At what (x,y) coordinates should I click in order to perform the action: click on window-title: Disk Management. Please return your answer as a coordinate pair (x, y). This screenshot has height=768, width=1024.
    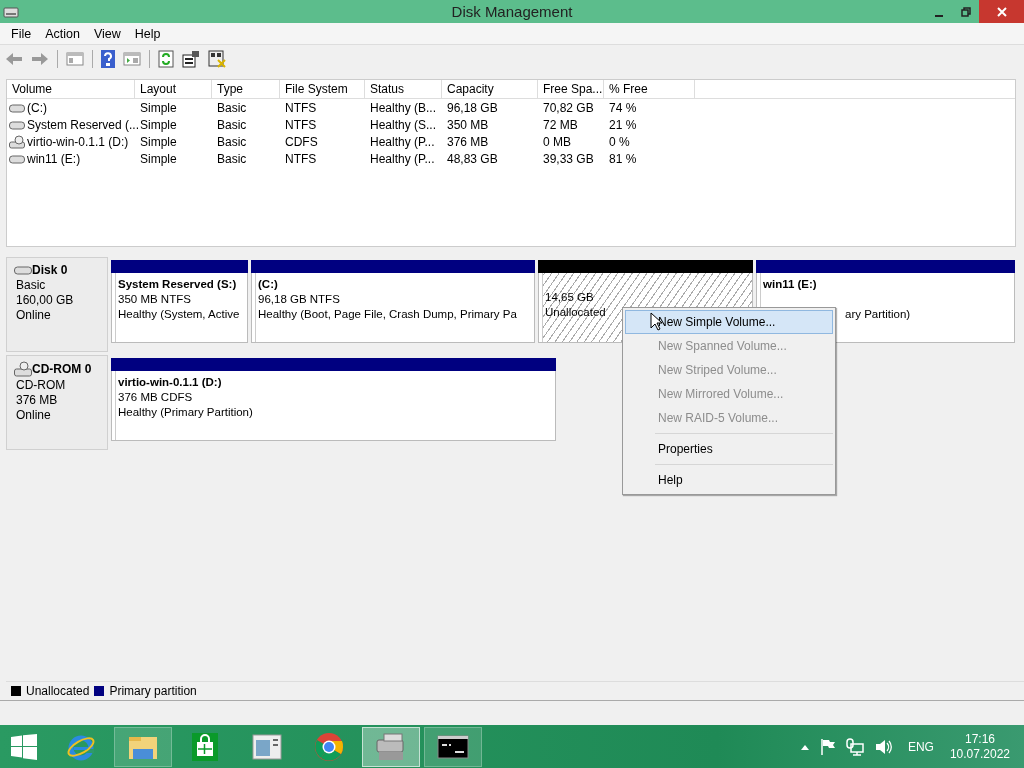
    Looking at the image, I should click on (512, 11).